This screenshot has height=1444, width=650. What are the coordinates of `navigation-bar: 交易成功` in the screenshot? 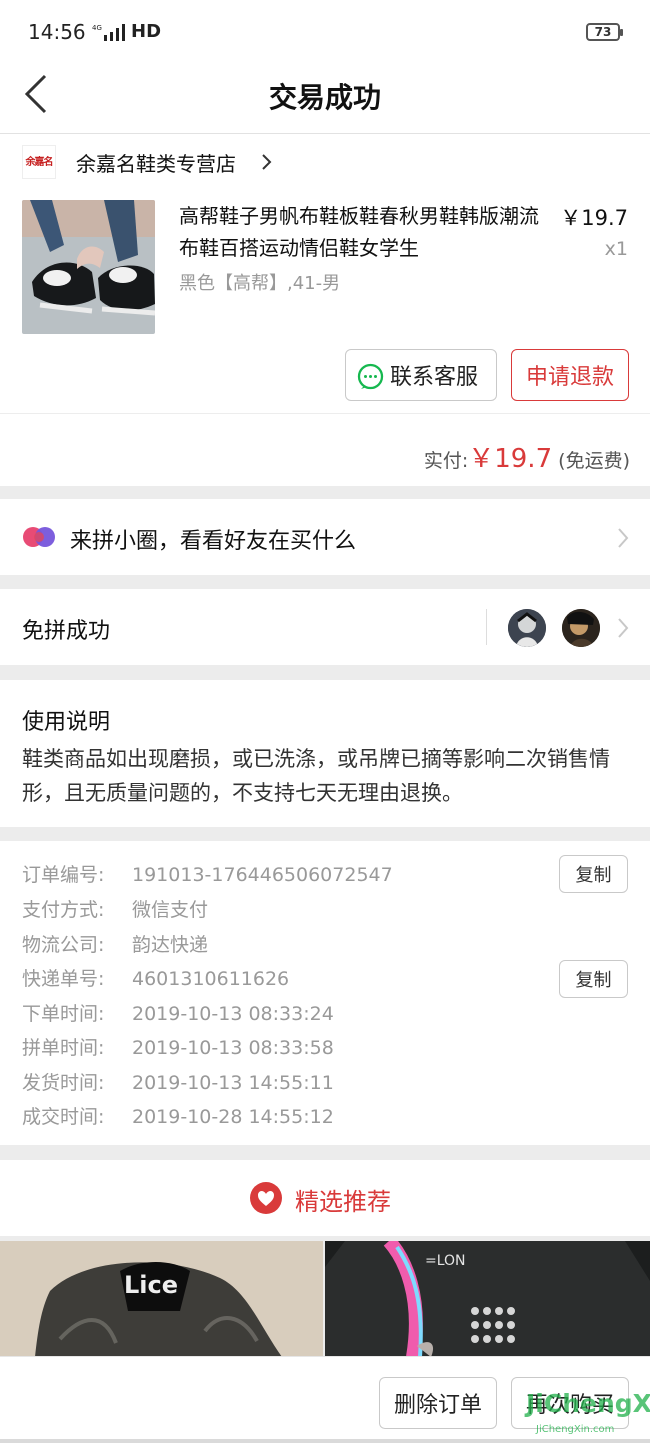 It's located at (325, 98).